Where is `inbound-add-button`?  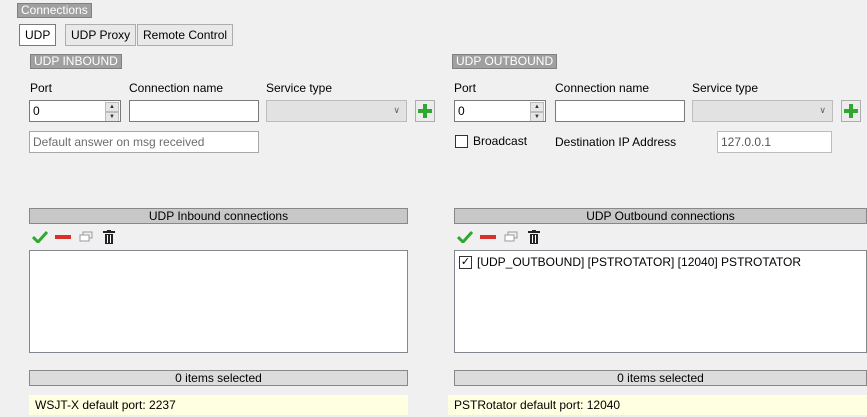
inbound-add-button is located at coordinates (425, 111).